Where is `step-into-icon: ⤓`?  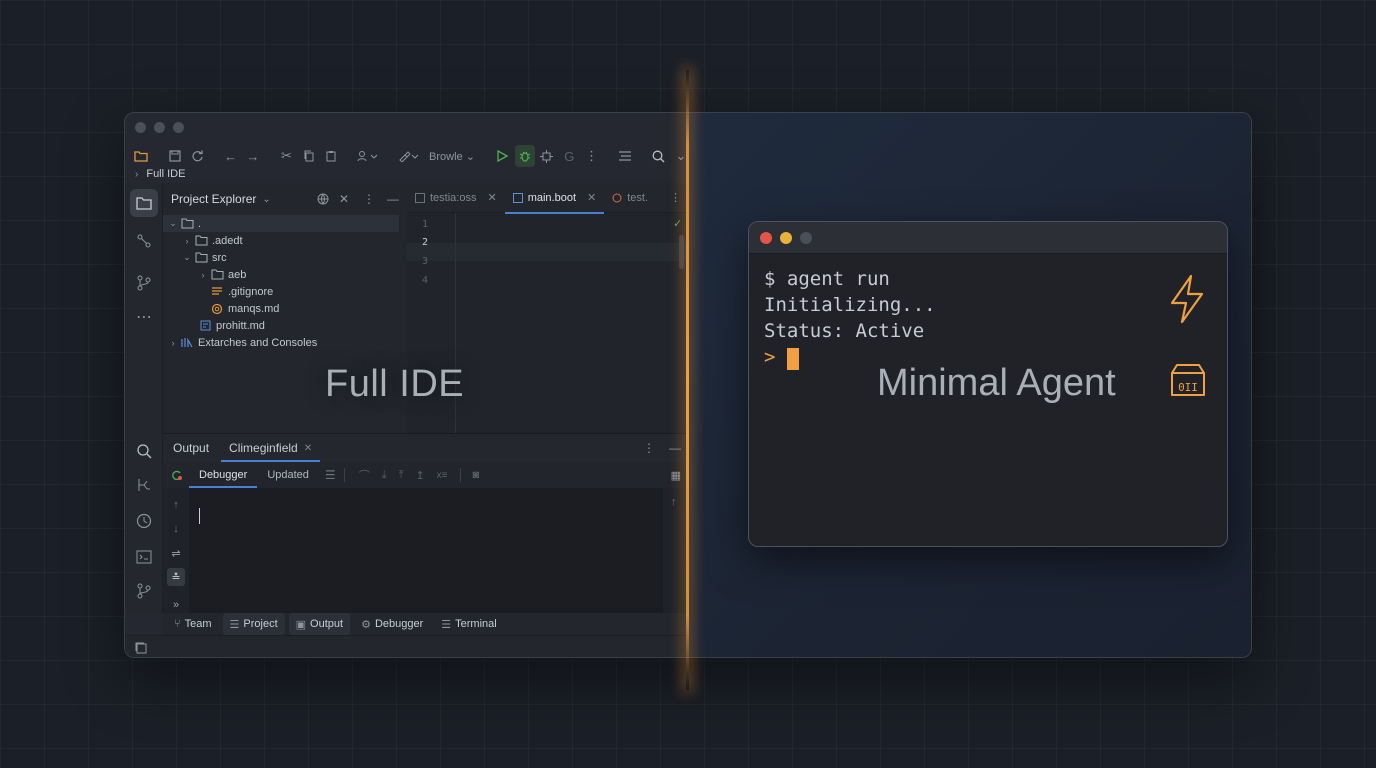
step-into-icon: ⤓ is located at coordinates (384, 475).